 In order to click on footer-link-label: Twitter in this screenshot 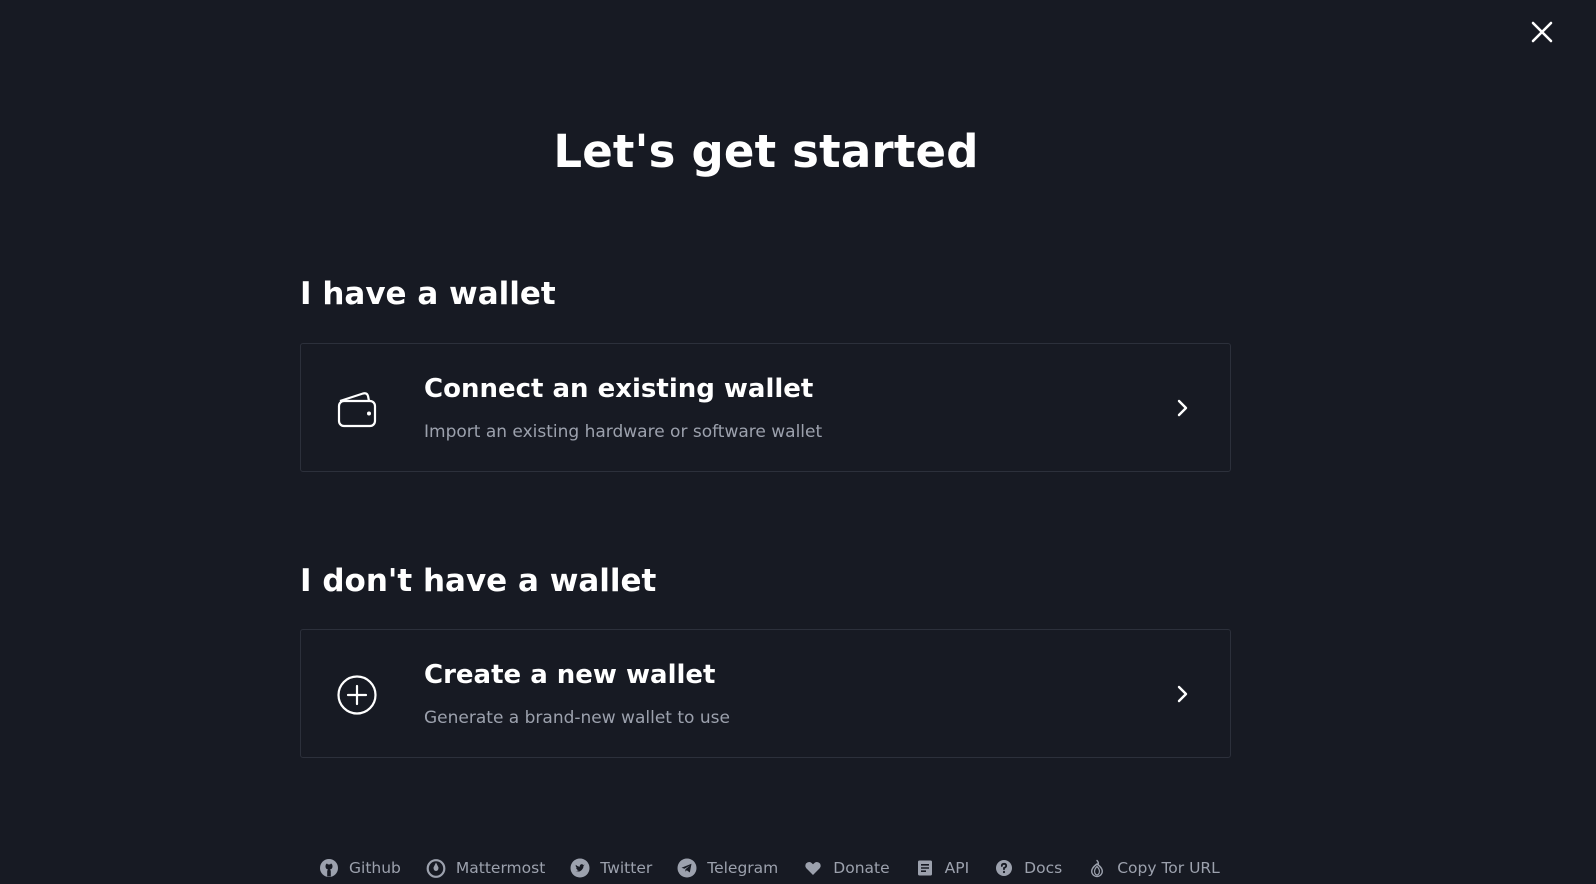, I will do `click(626, 868)`.